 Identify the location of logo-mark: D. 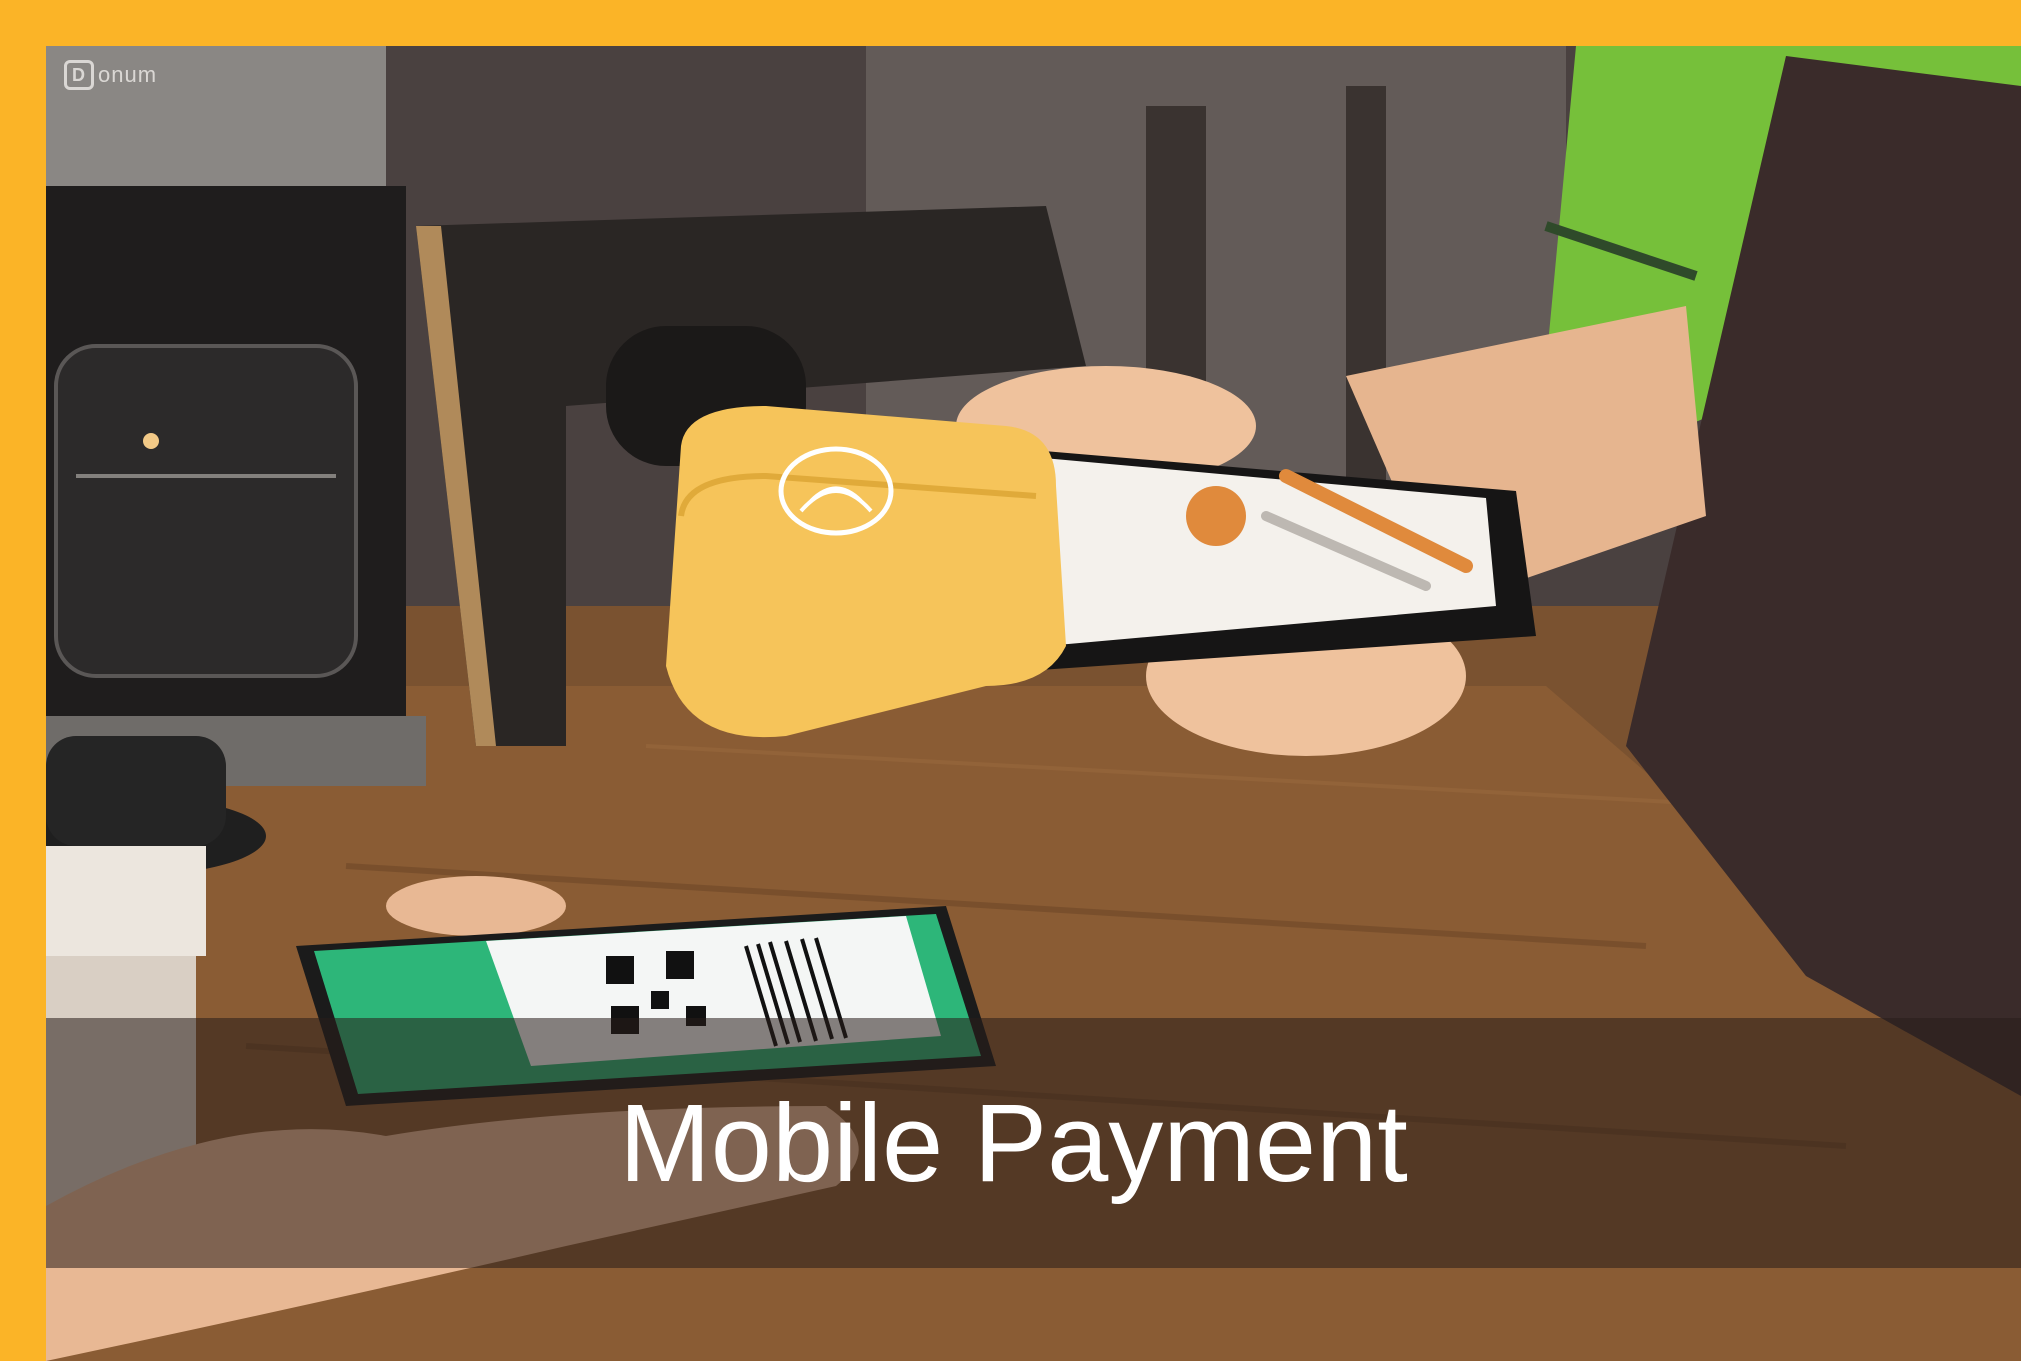
(79, 75).